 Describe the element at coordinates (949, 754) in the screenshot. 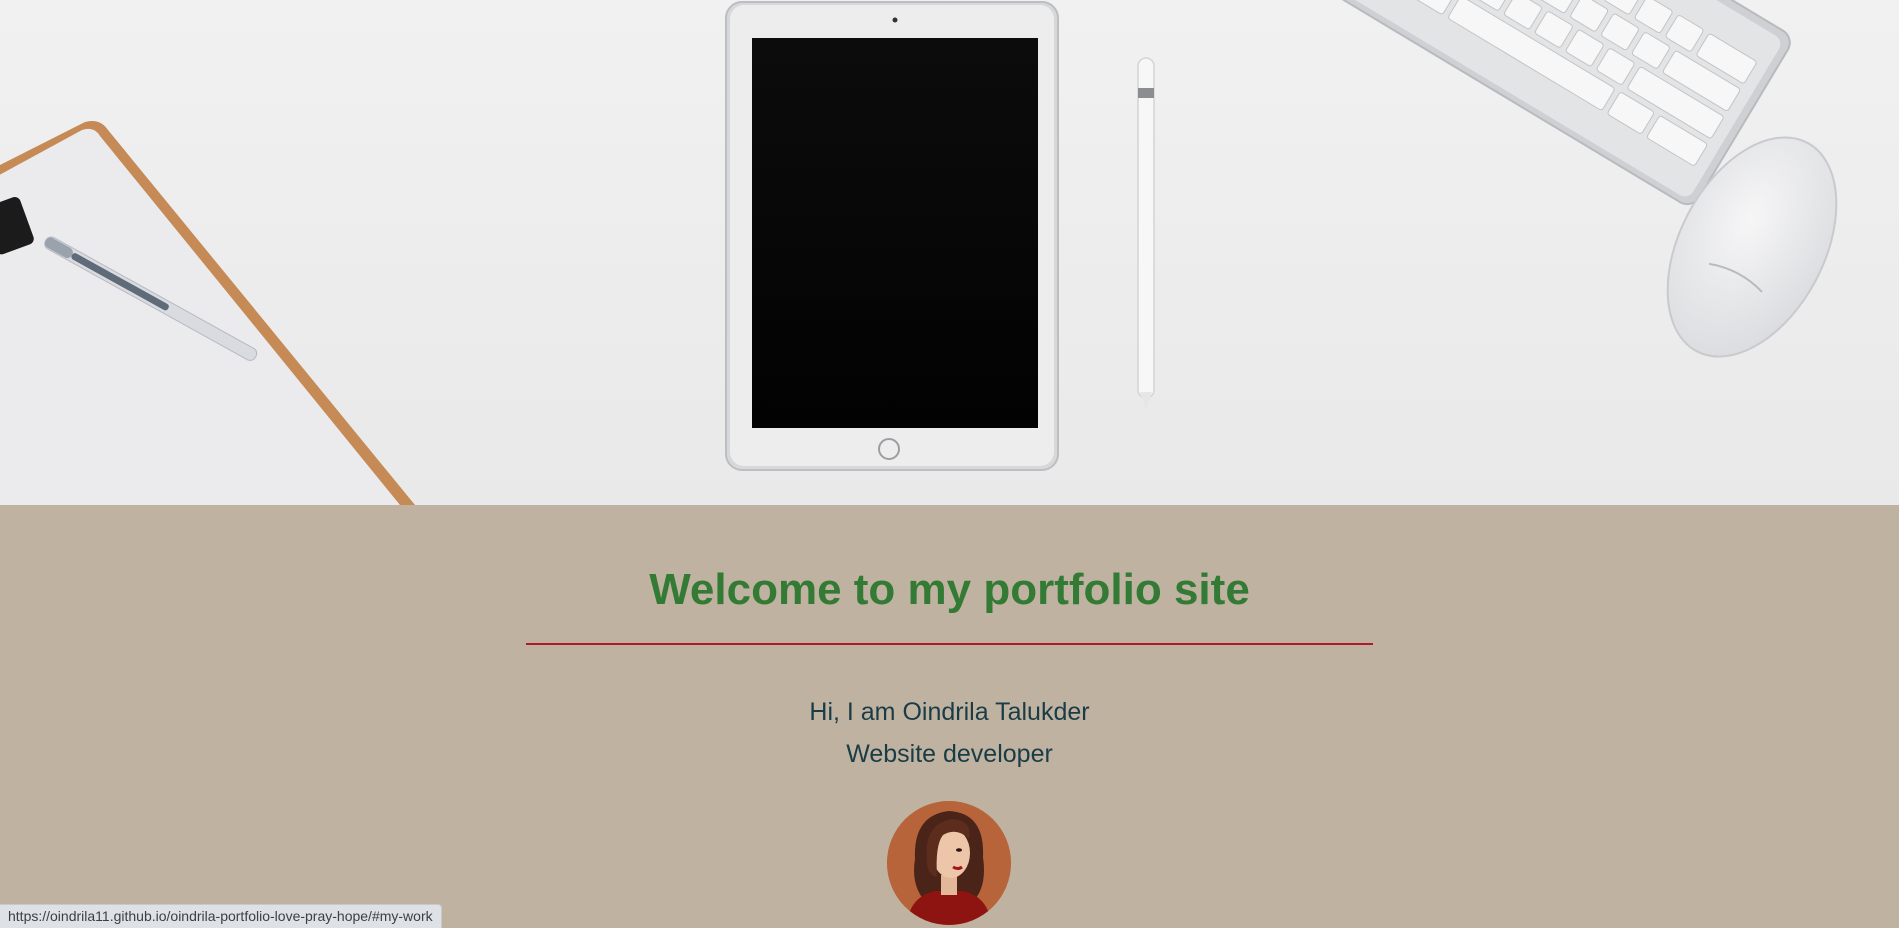

I see `role-text: Website developer` at that location.